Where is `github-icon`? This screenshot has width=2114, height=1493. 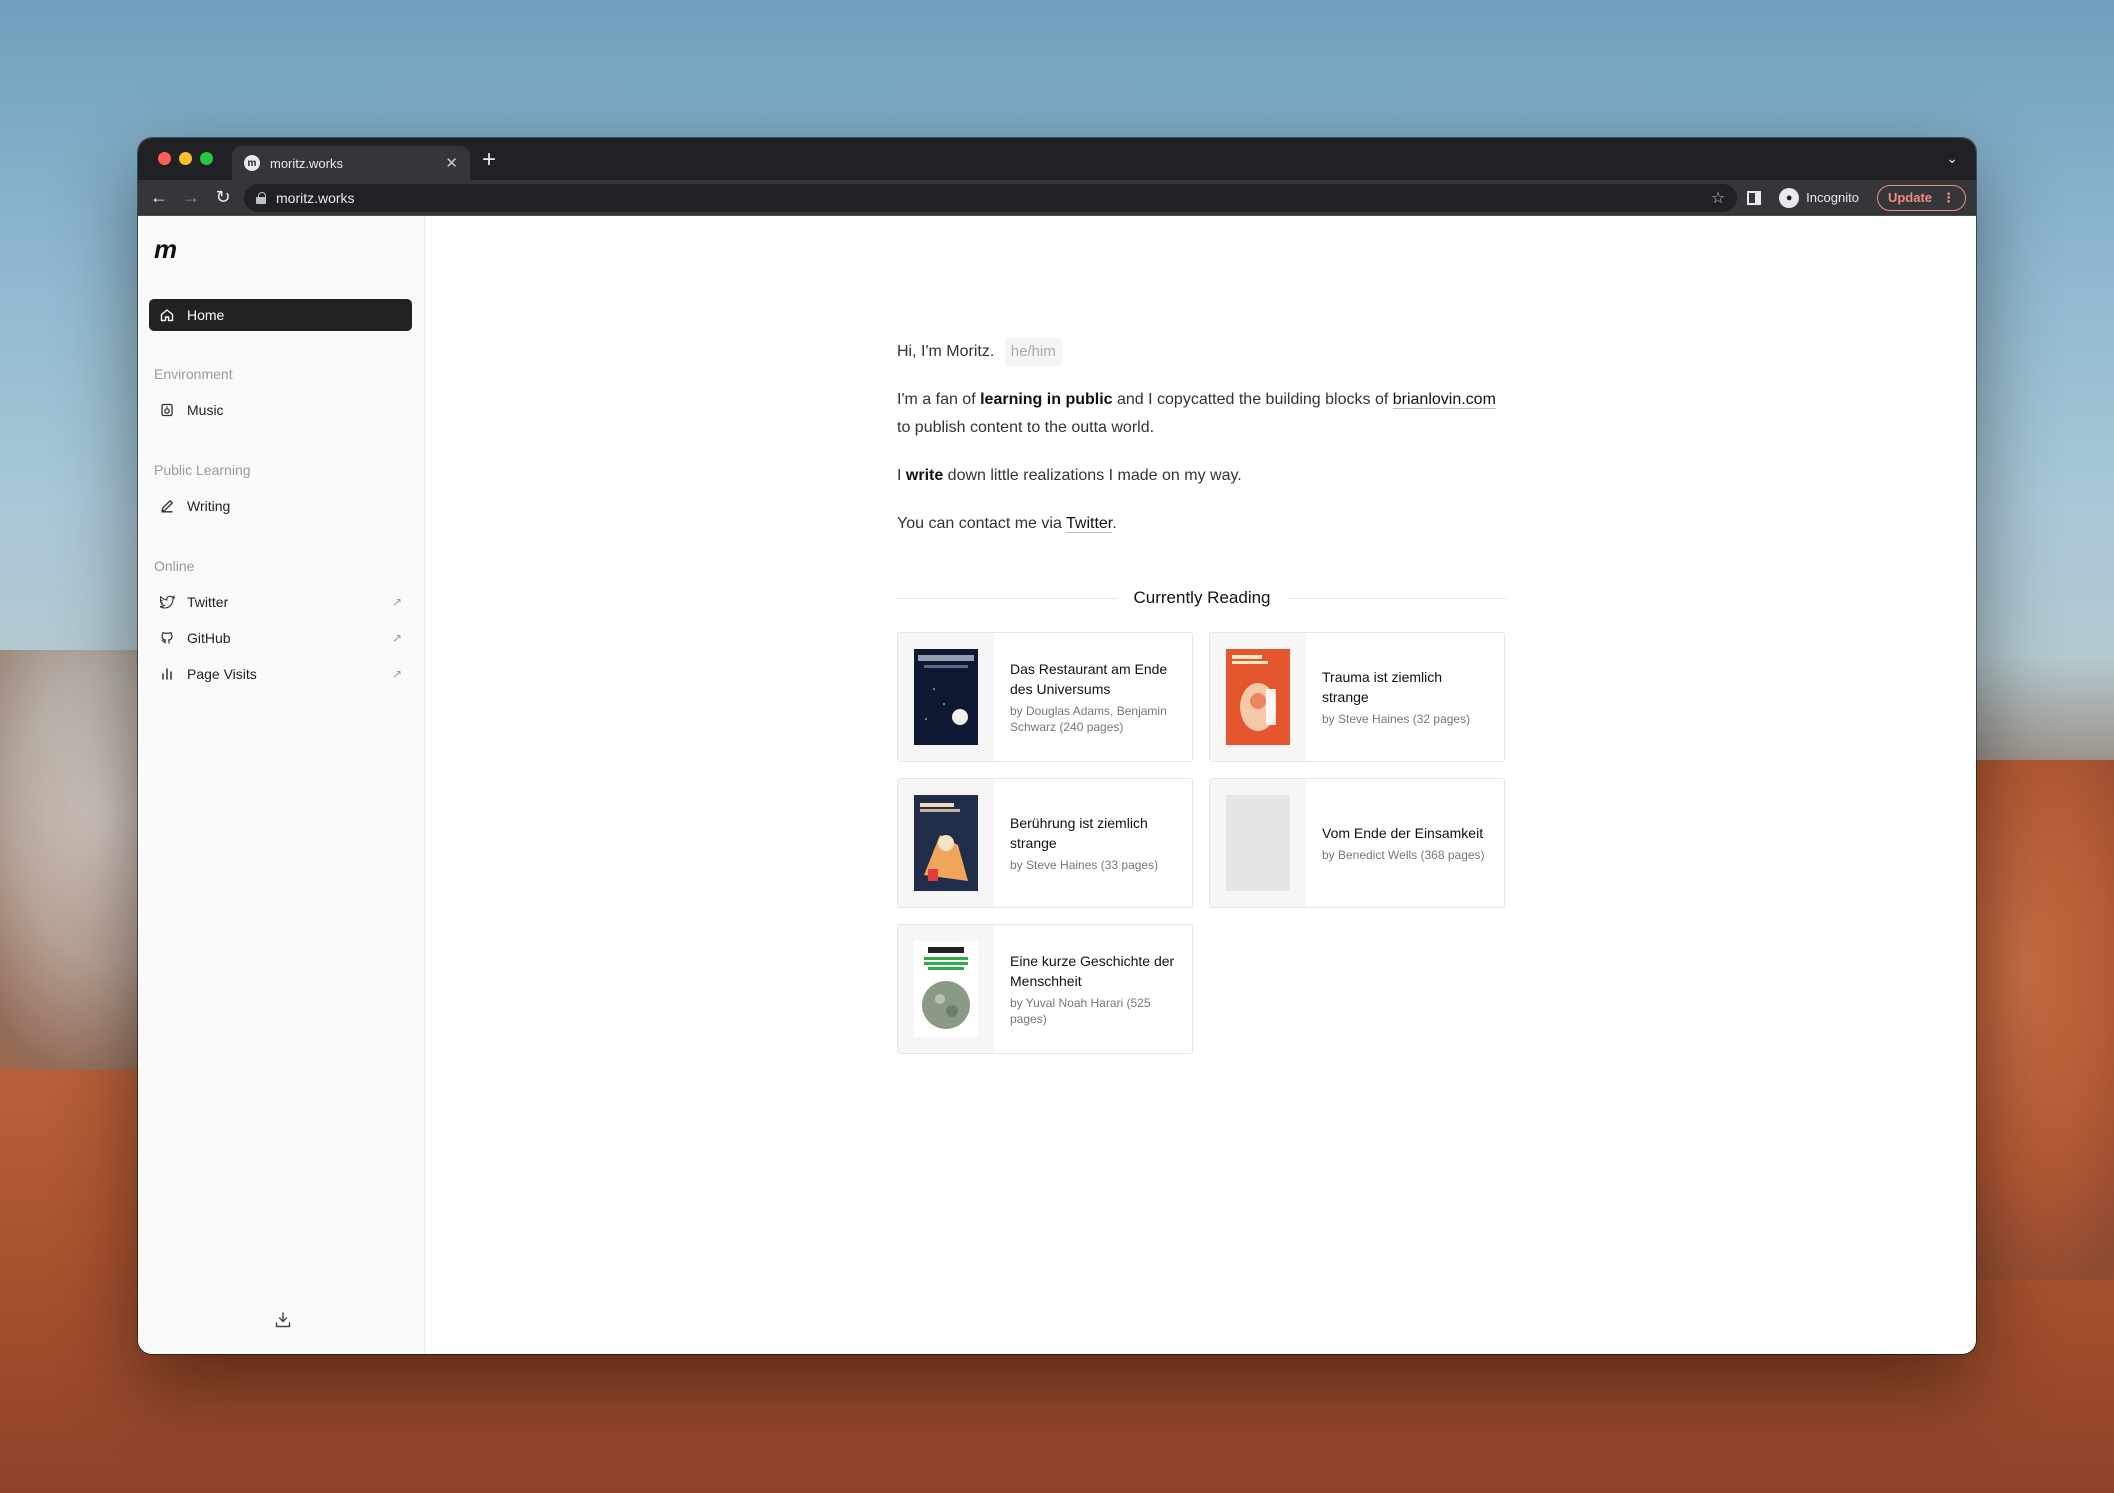
github-icon is located at coordinates (167, 638).